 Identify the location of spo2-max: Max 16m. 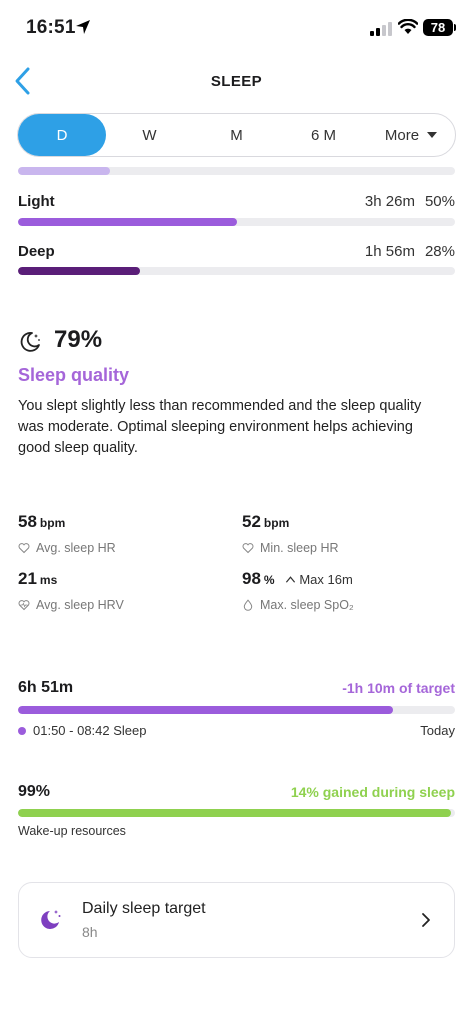
(319, 579).